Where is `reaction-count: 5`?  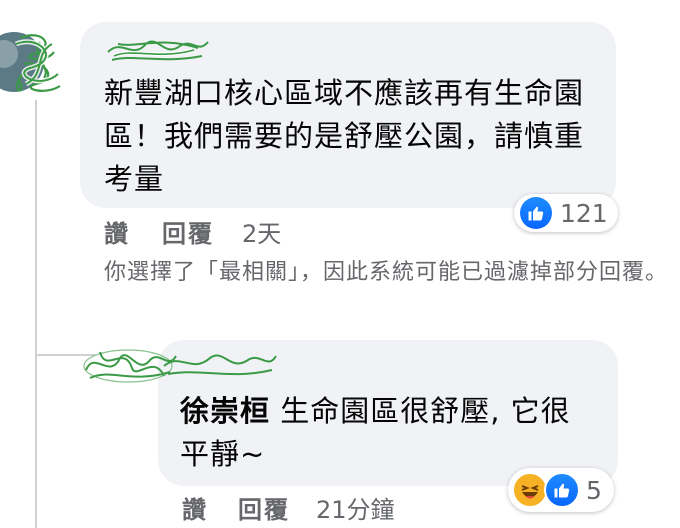 reaction-count: 5 is located at coordinates (594, 490).